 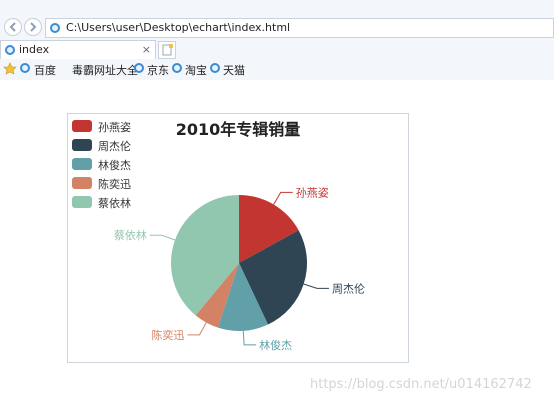 I want to click on address-bar: C:\Users\user\Desktop\echart\index.html, so click(x=299, y=28).